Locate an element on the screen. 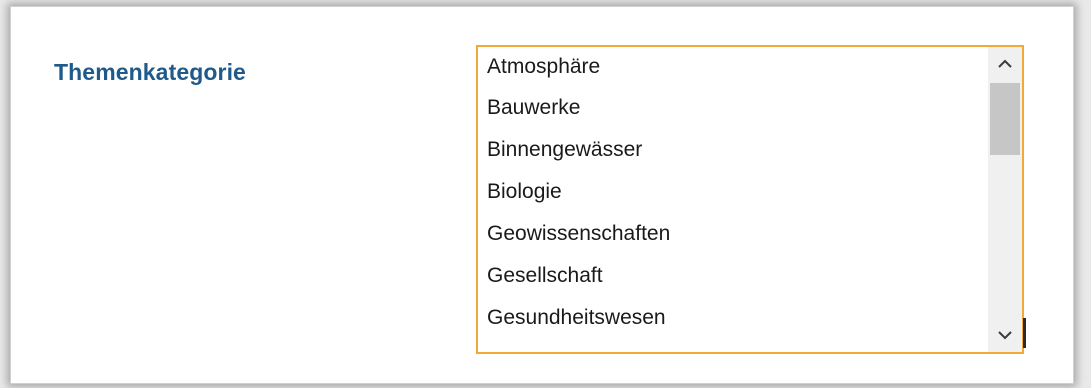 This screenshot has width=1091, height=388. list-option-bauwerke: Bauwerke is located at coordinates (733, 108).